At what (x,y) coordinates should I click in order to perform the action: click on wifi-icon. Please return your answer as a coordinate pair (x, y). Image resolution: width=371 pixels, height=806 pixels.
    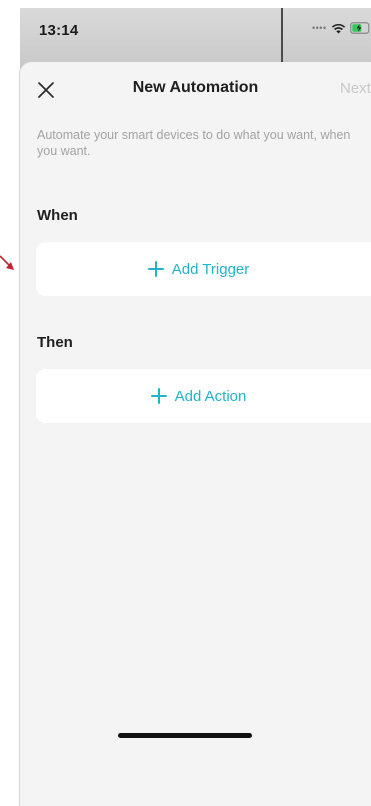
    Looking at the image, I should click on (338, 28).